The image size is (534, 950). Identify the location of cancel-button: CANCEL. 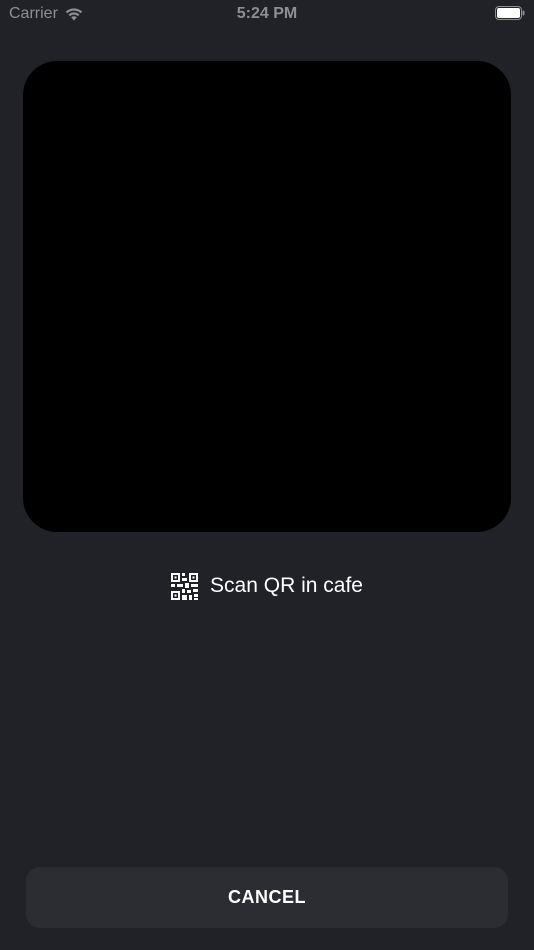
(267, 897).